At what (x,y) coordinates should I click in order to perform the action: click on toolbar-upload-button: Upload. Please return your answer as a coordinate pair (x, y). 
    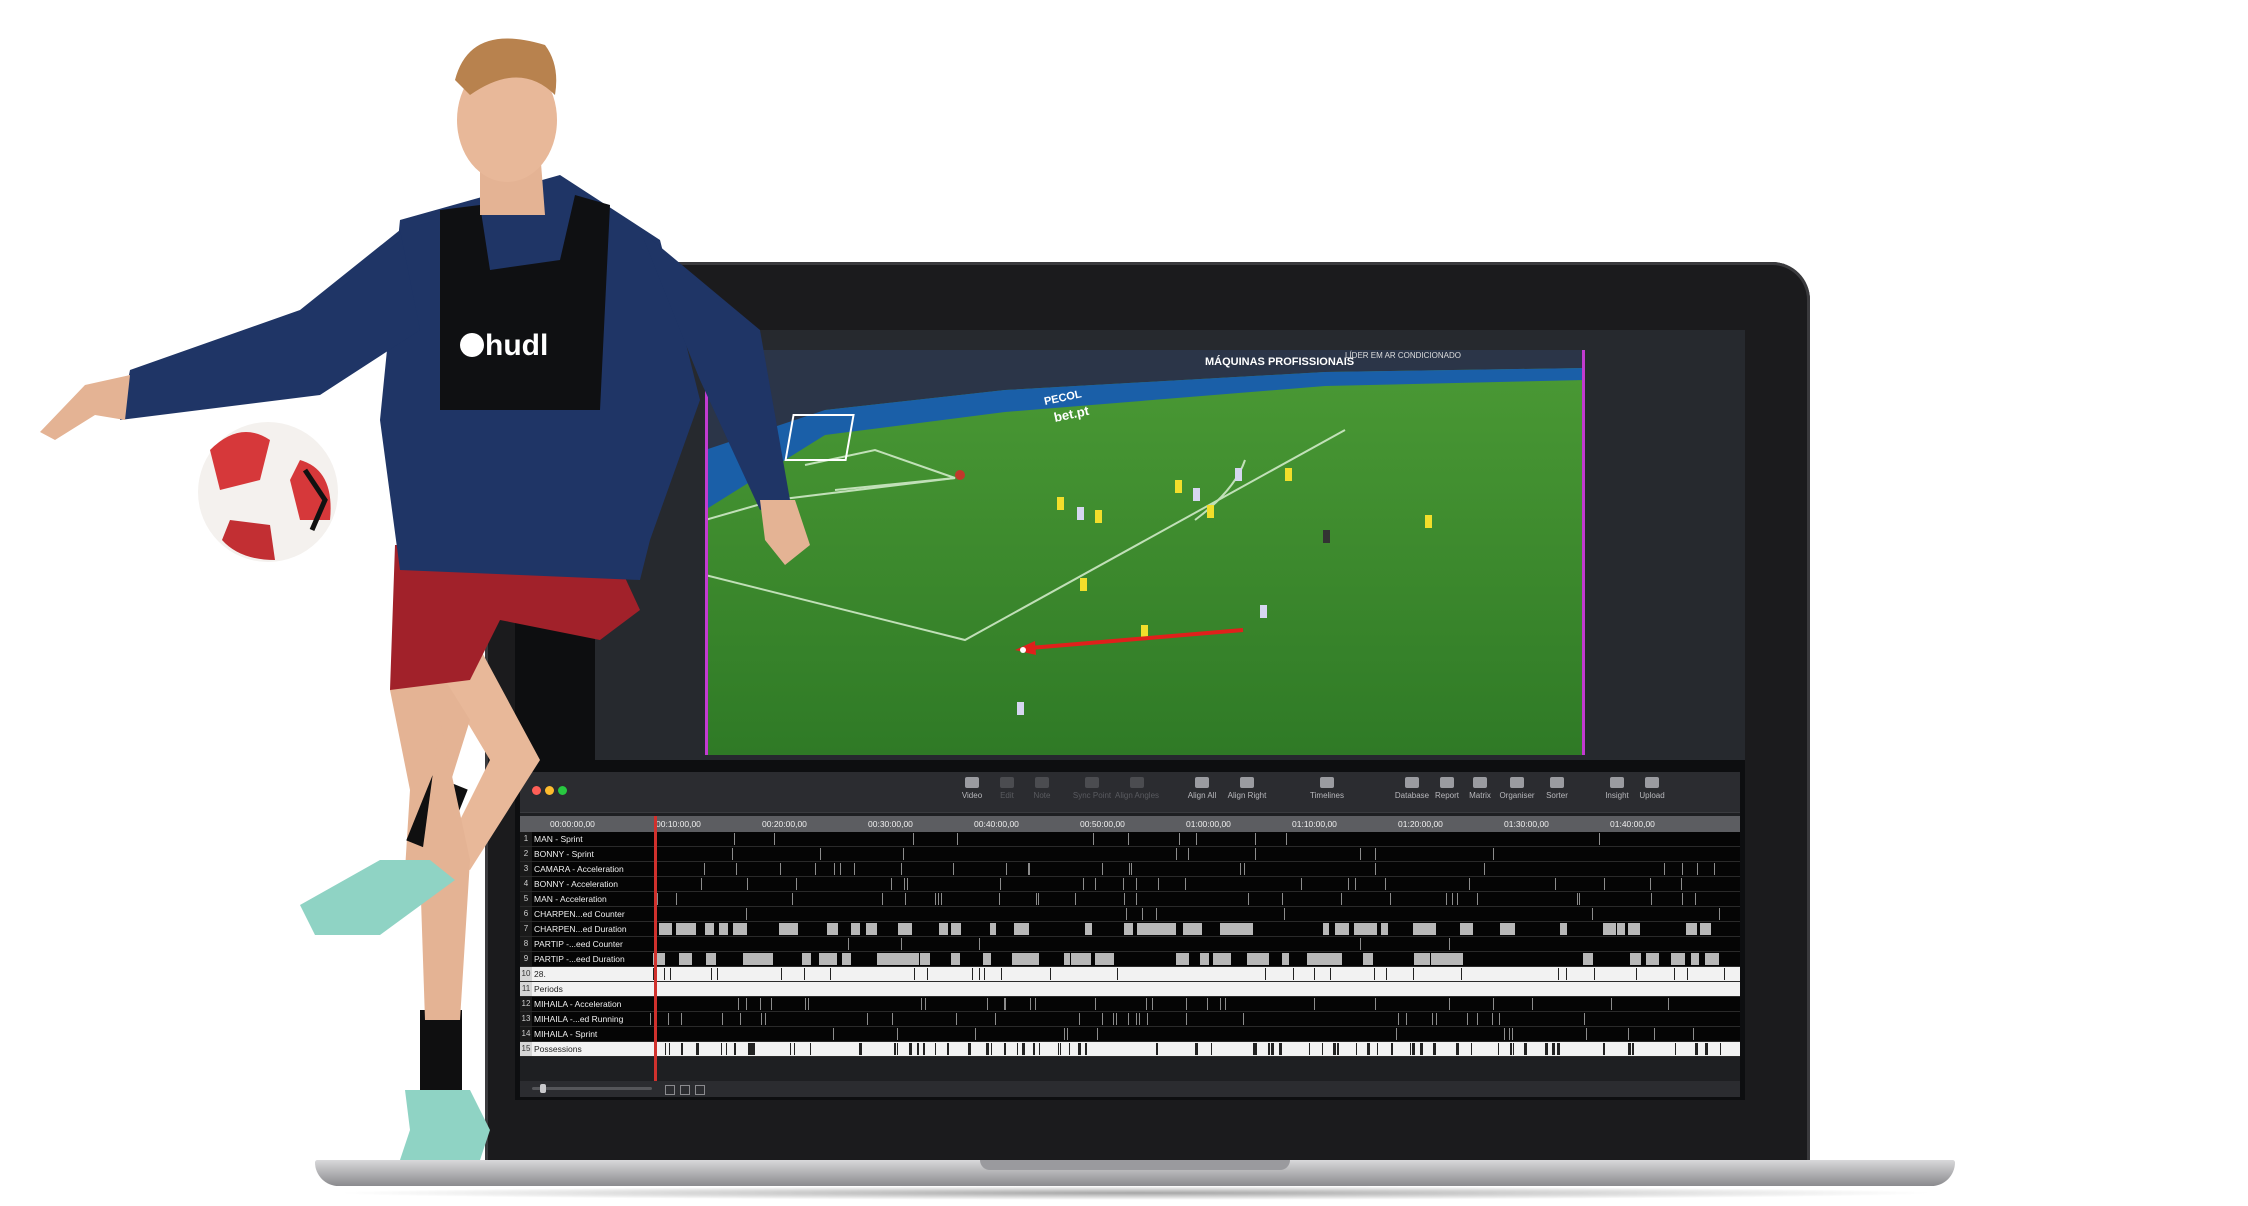
    Looking at the image, I should click on (1652, 789).